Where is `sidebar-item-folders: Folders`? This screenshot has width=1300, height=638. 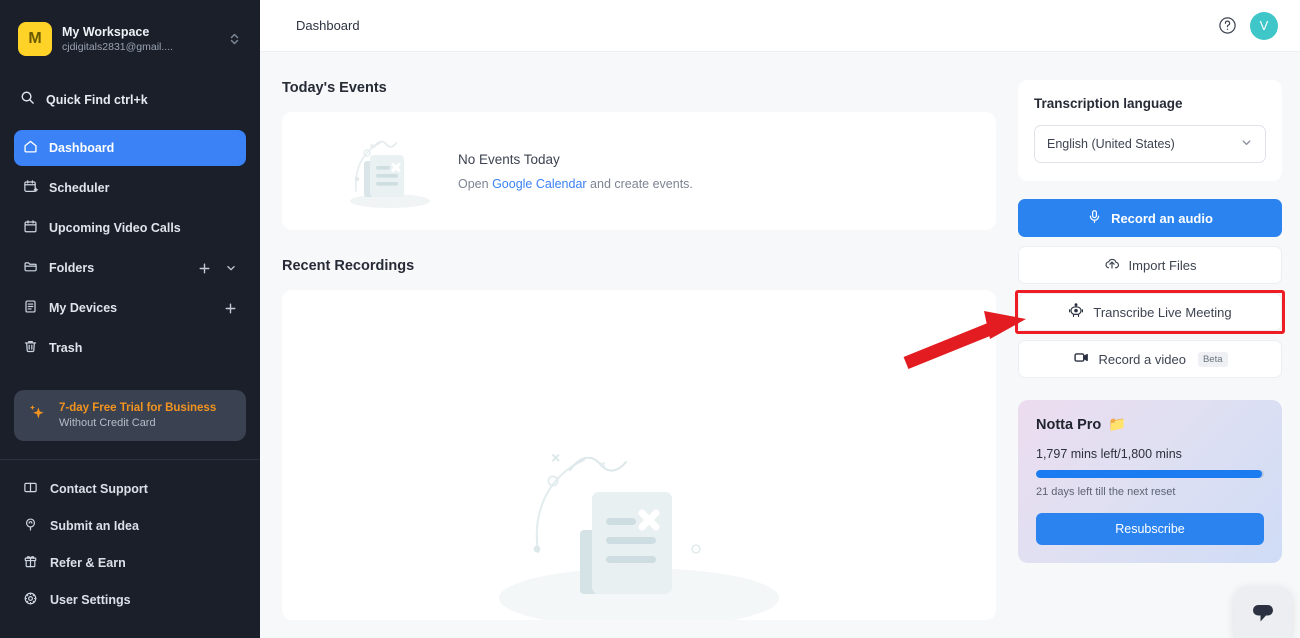 sidebar-item-folders: Folders is located at coordinates (130, 268).